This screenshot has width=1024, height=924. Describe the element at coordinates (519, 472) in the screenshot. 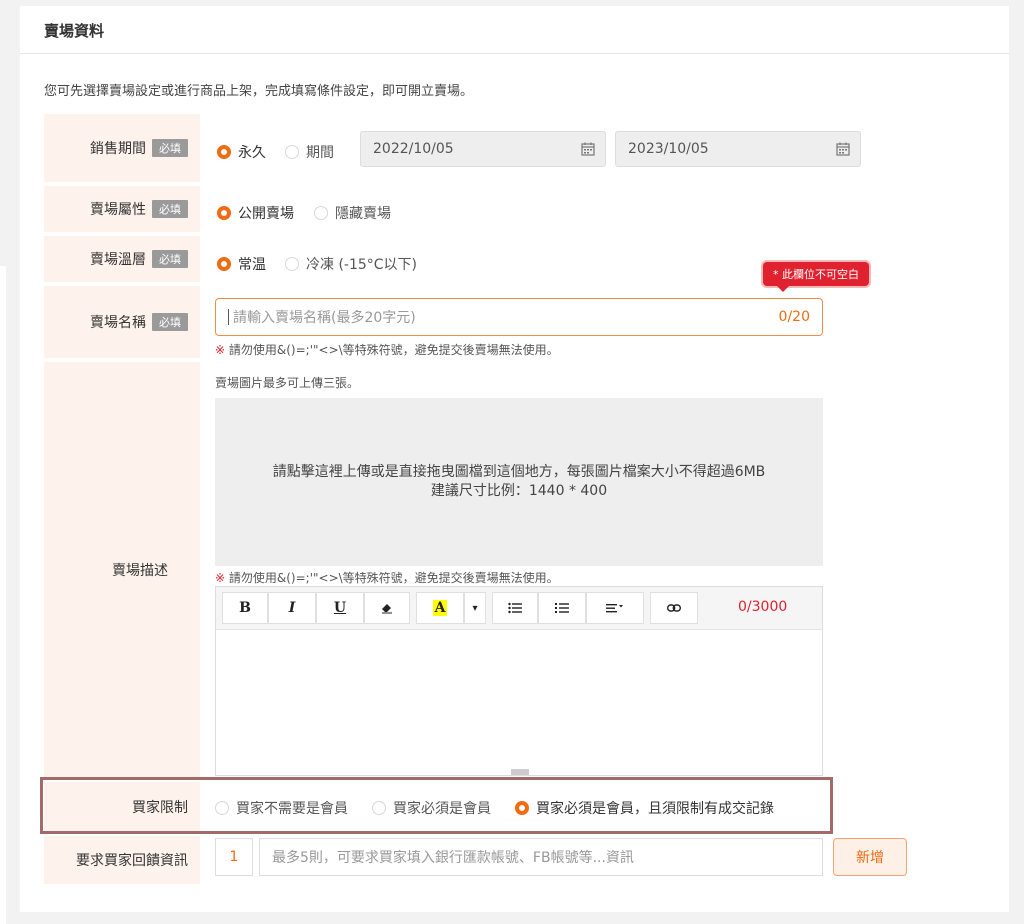

I see `upload-instruction: 請點擊這裡上傳或是直接拖曳圖檔到這個地方，每張圖片檔案大小不得超過6MB` at that location.